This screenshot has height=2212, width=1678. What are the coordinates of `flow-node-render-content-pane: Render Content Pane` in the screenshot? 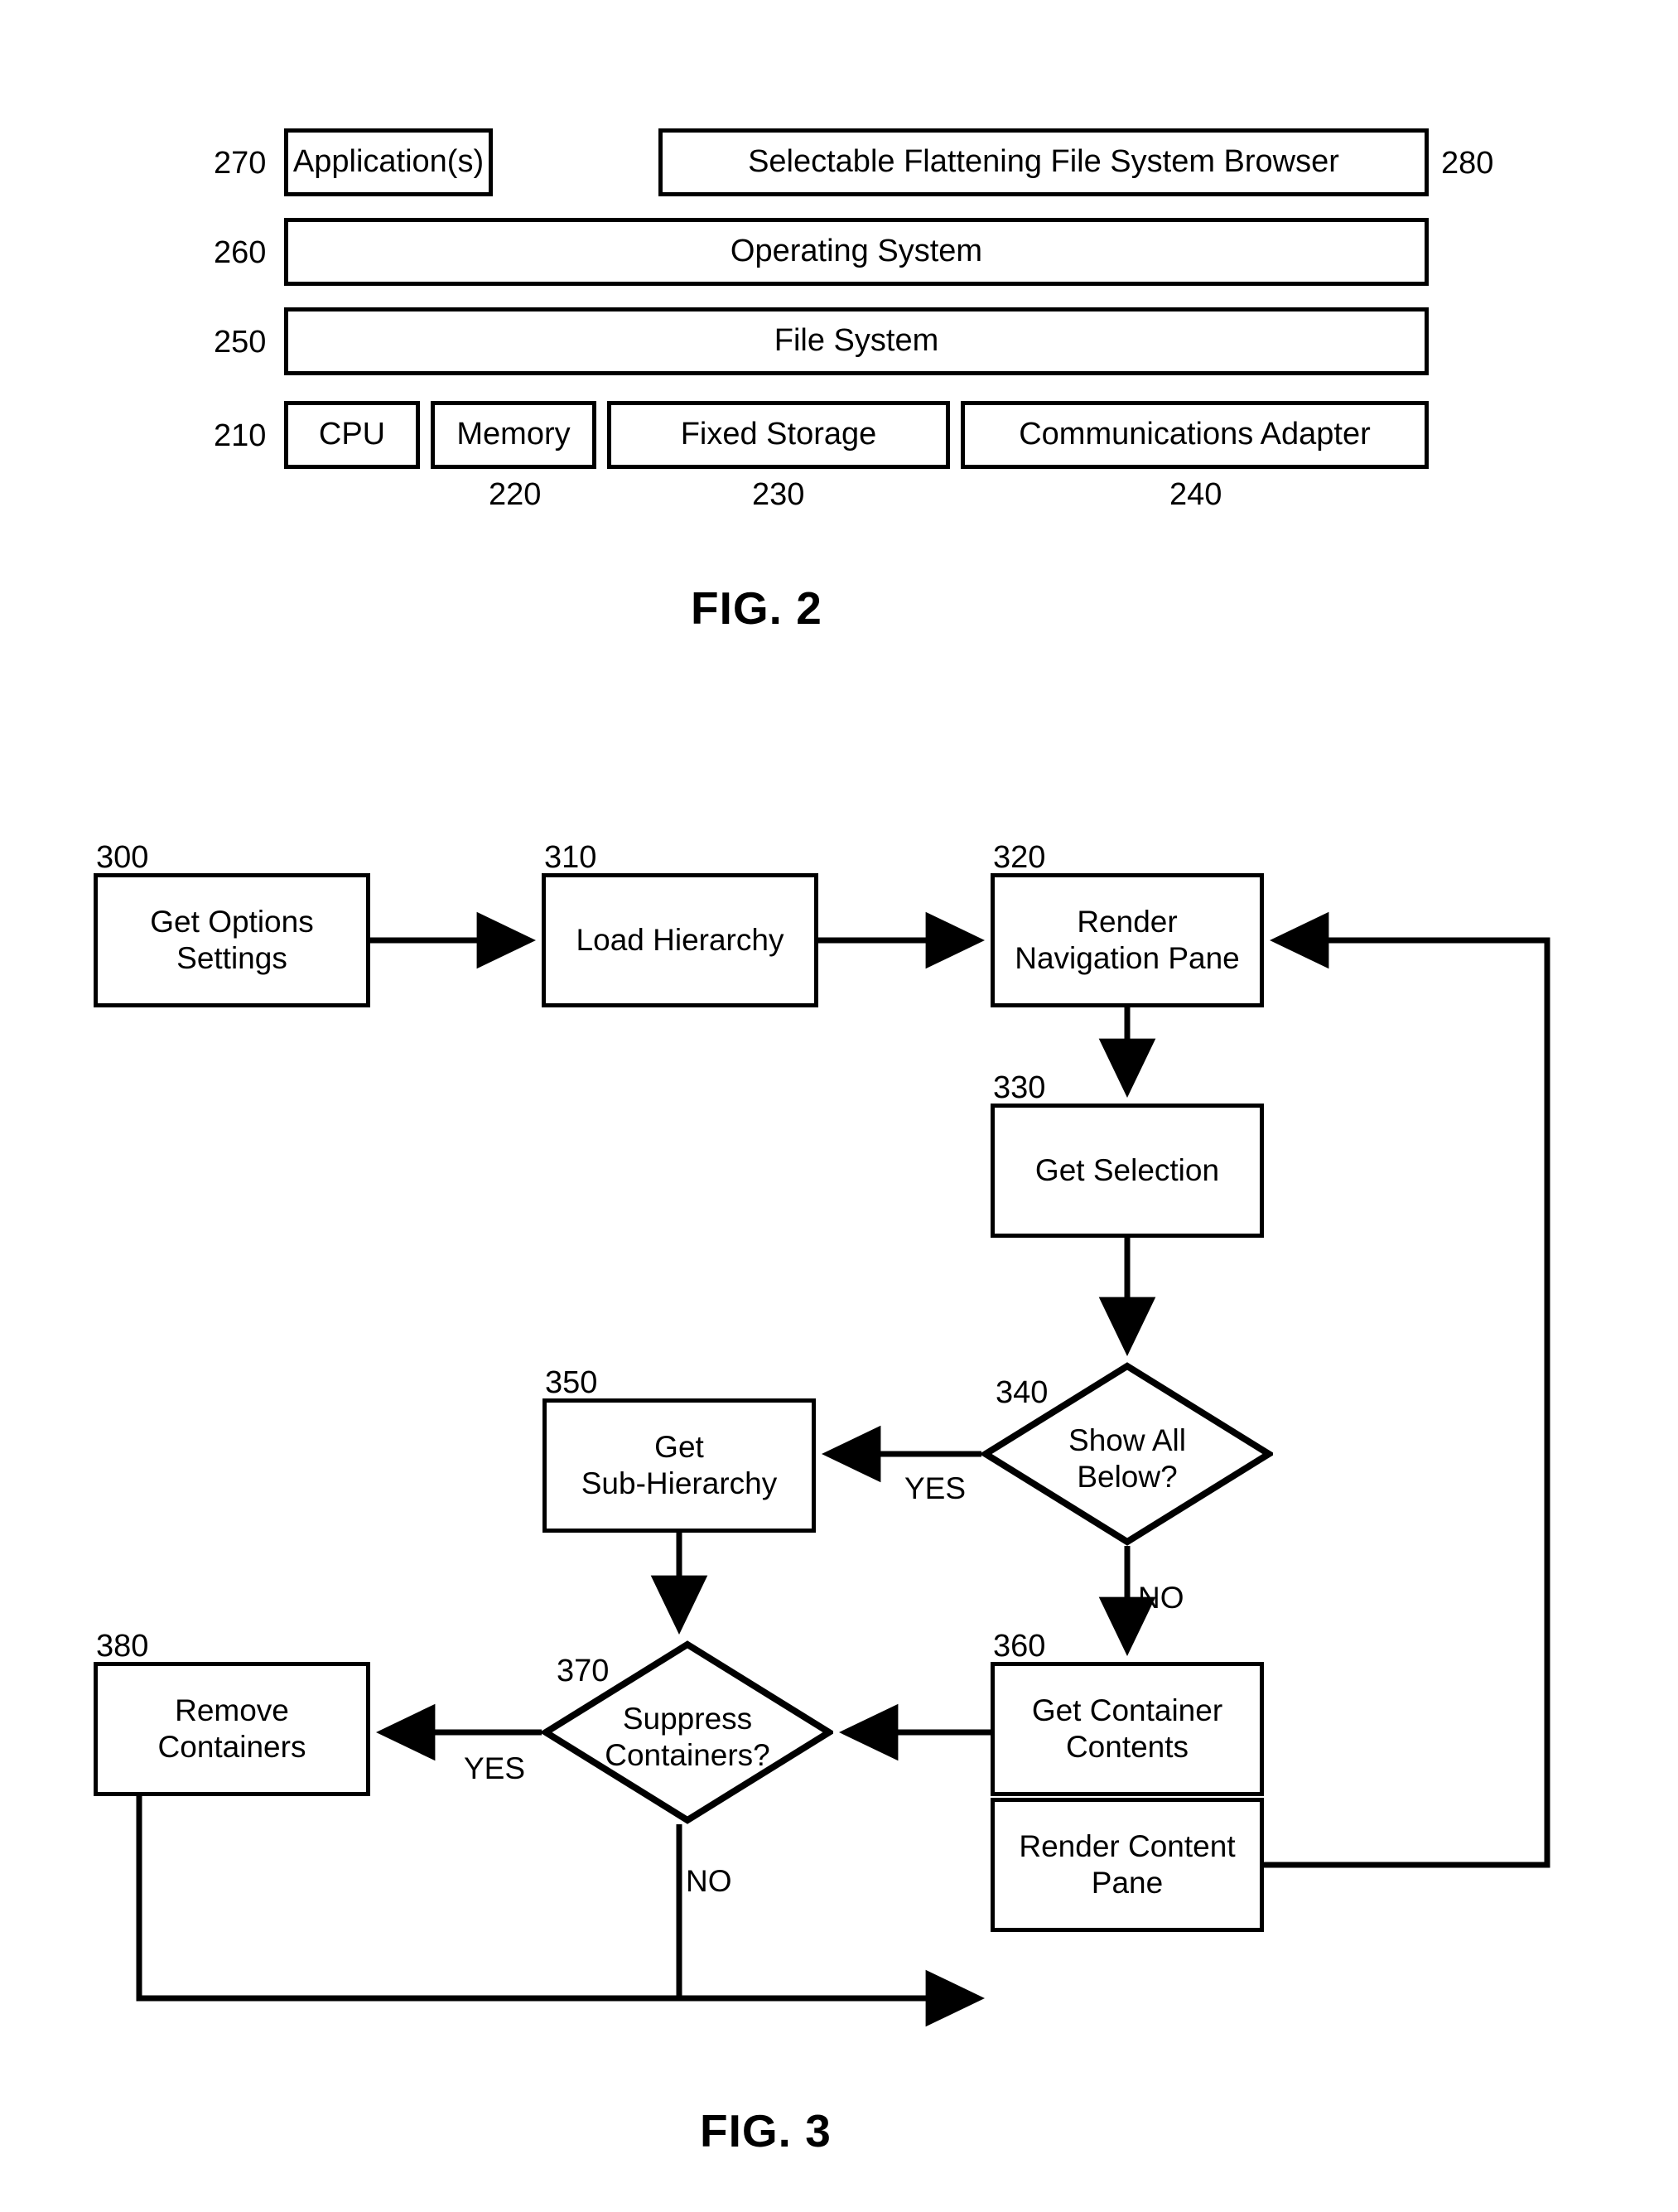 It's located at (1127, 1865).